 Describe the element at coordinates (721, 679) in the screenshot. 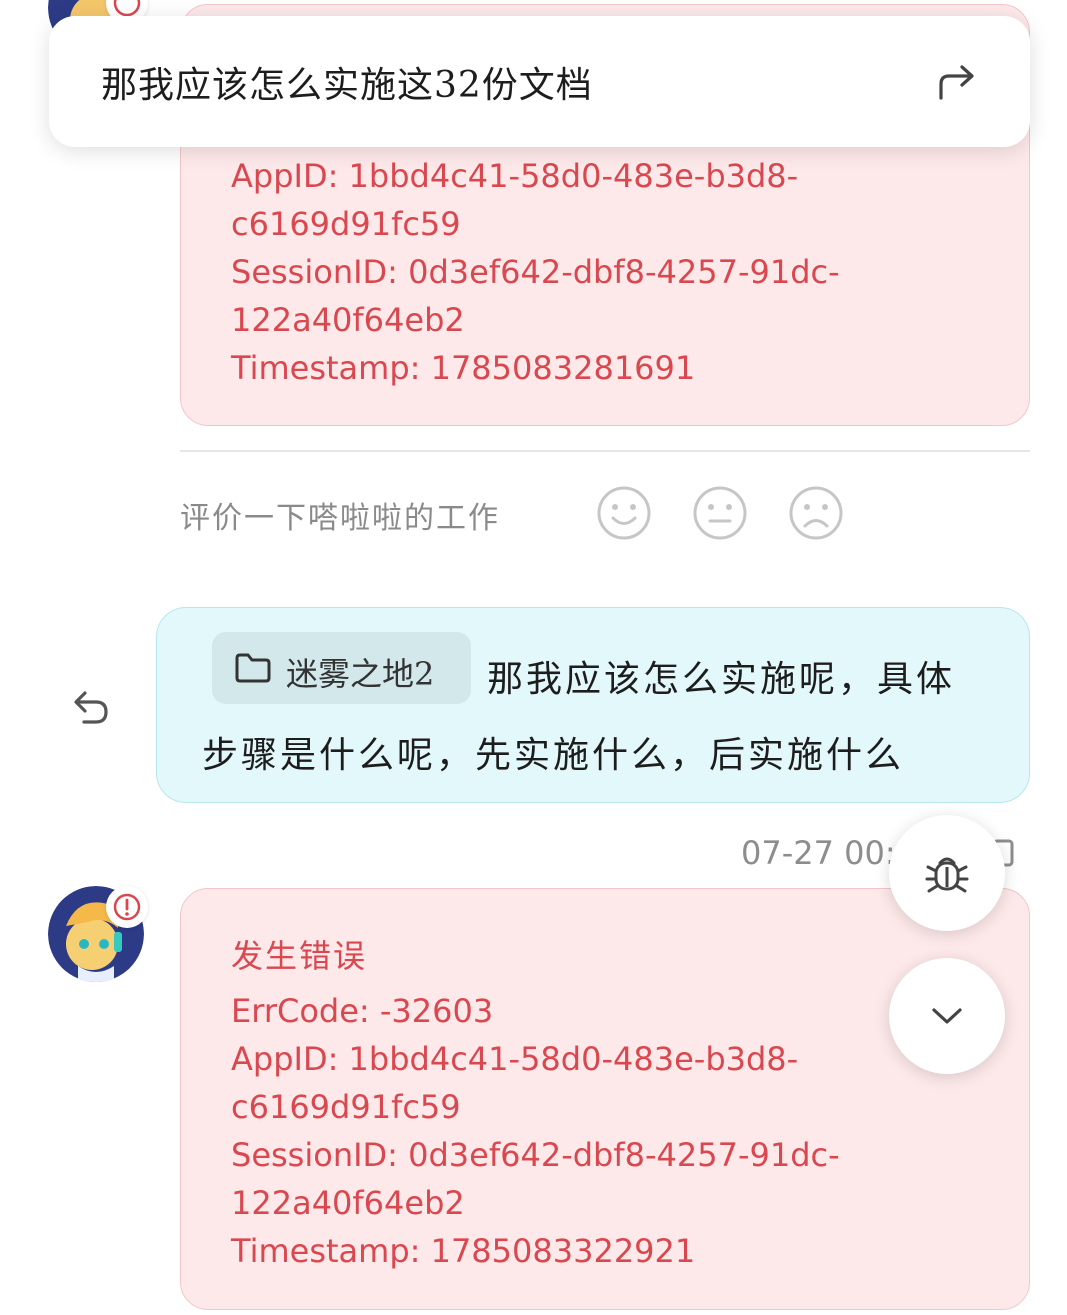

I see `user-message-line1: 那我应该怎么实施呢，具体` at that location.